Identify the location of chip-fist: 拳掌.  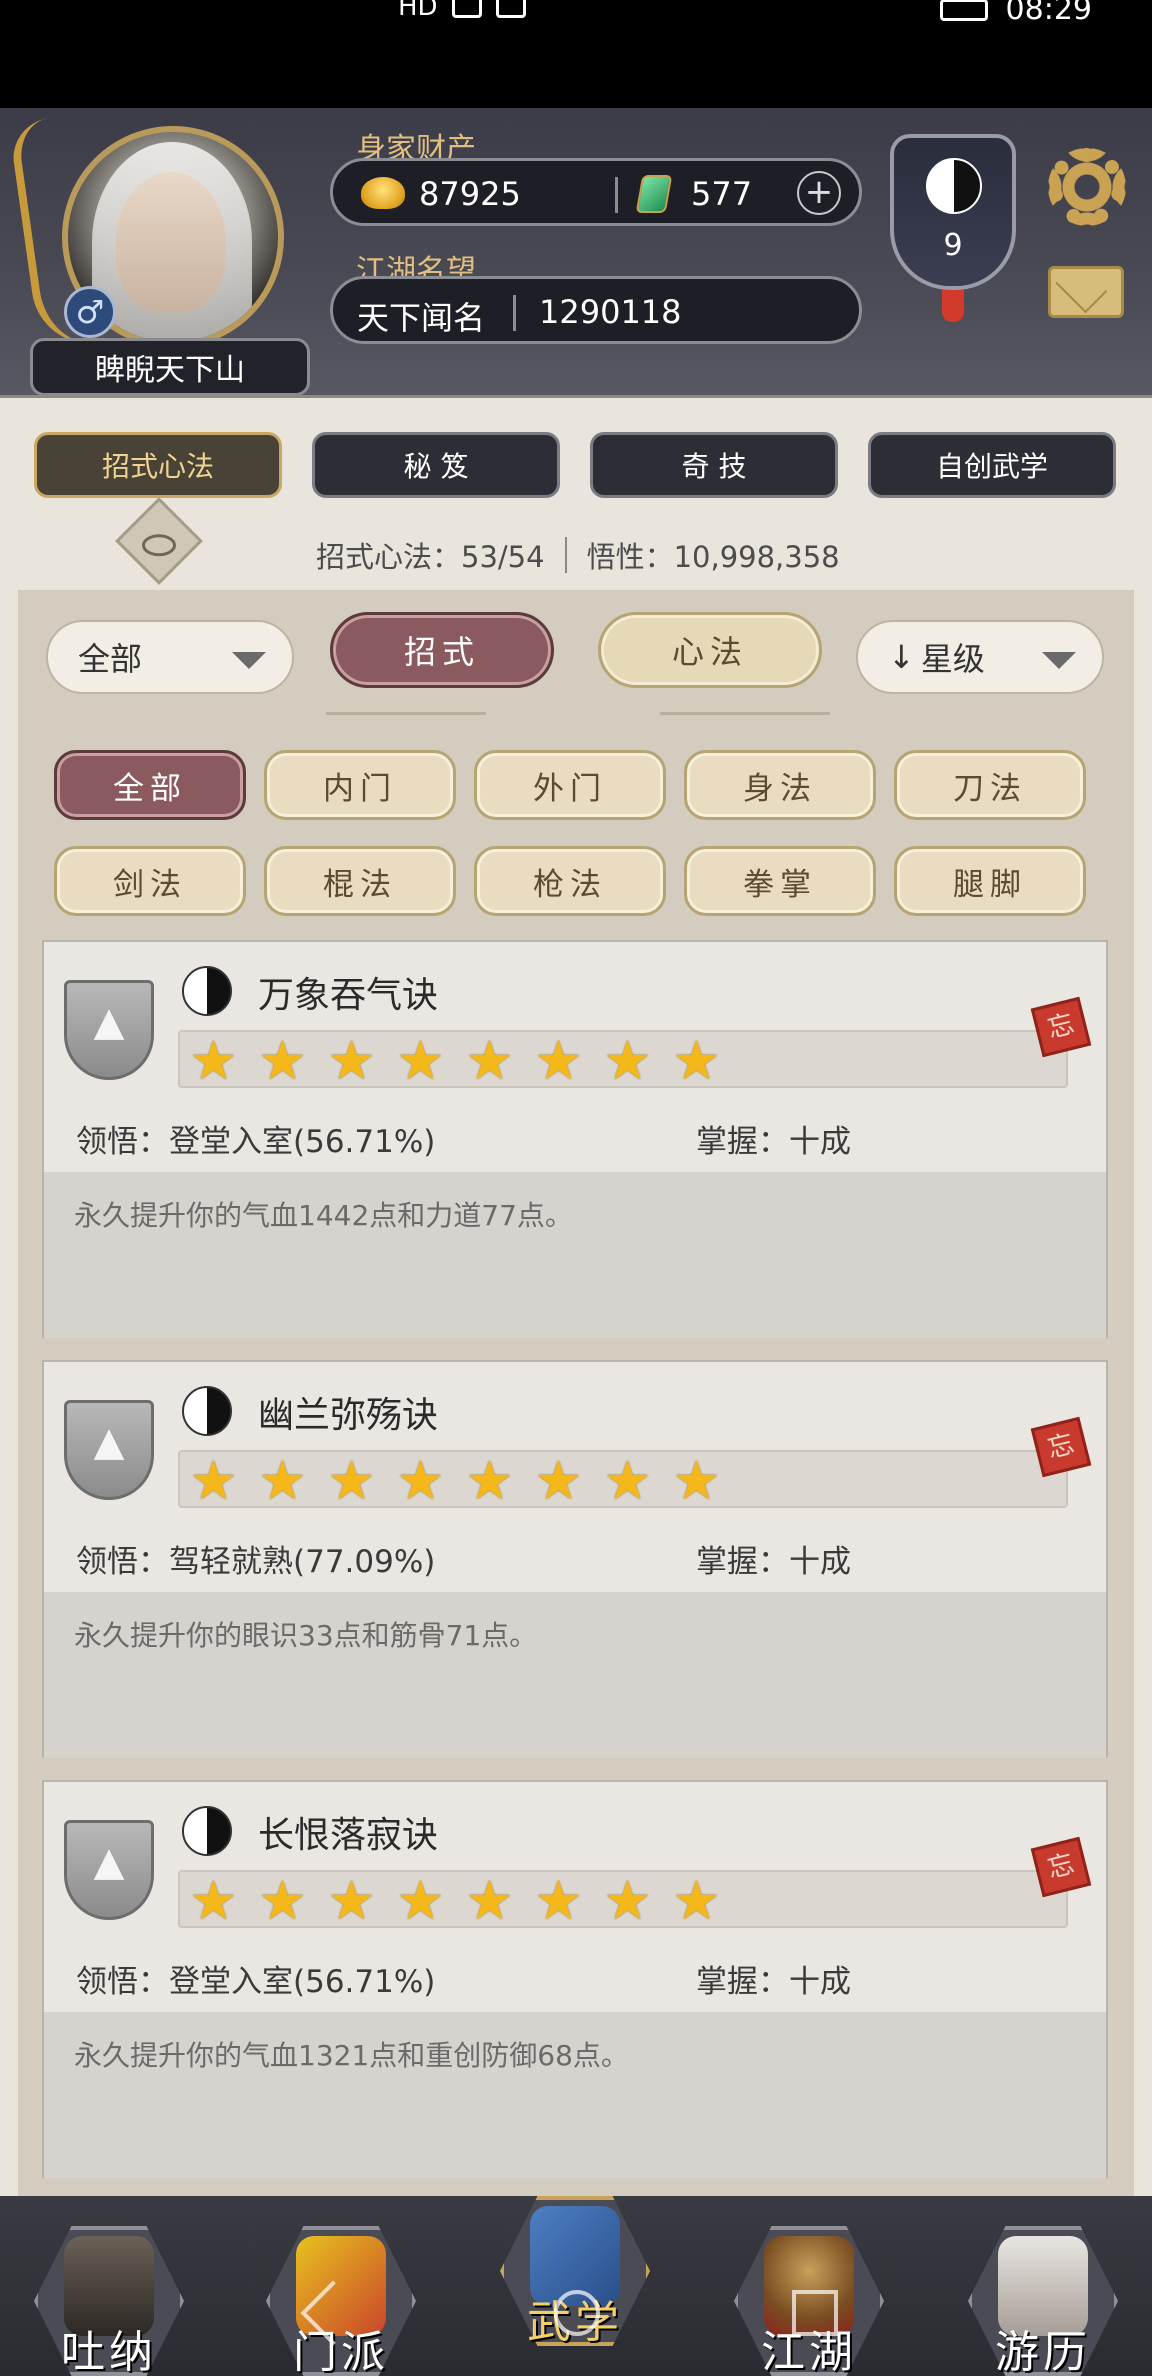
(780, 881).